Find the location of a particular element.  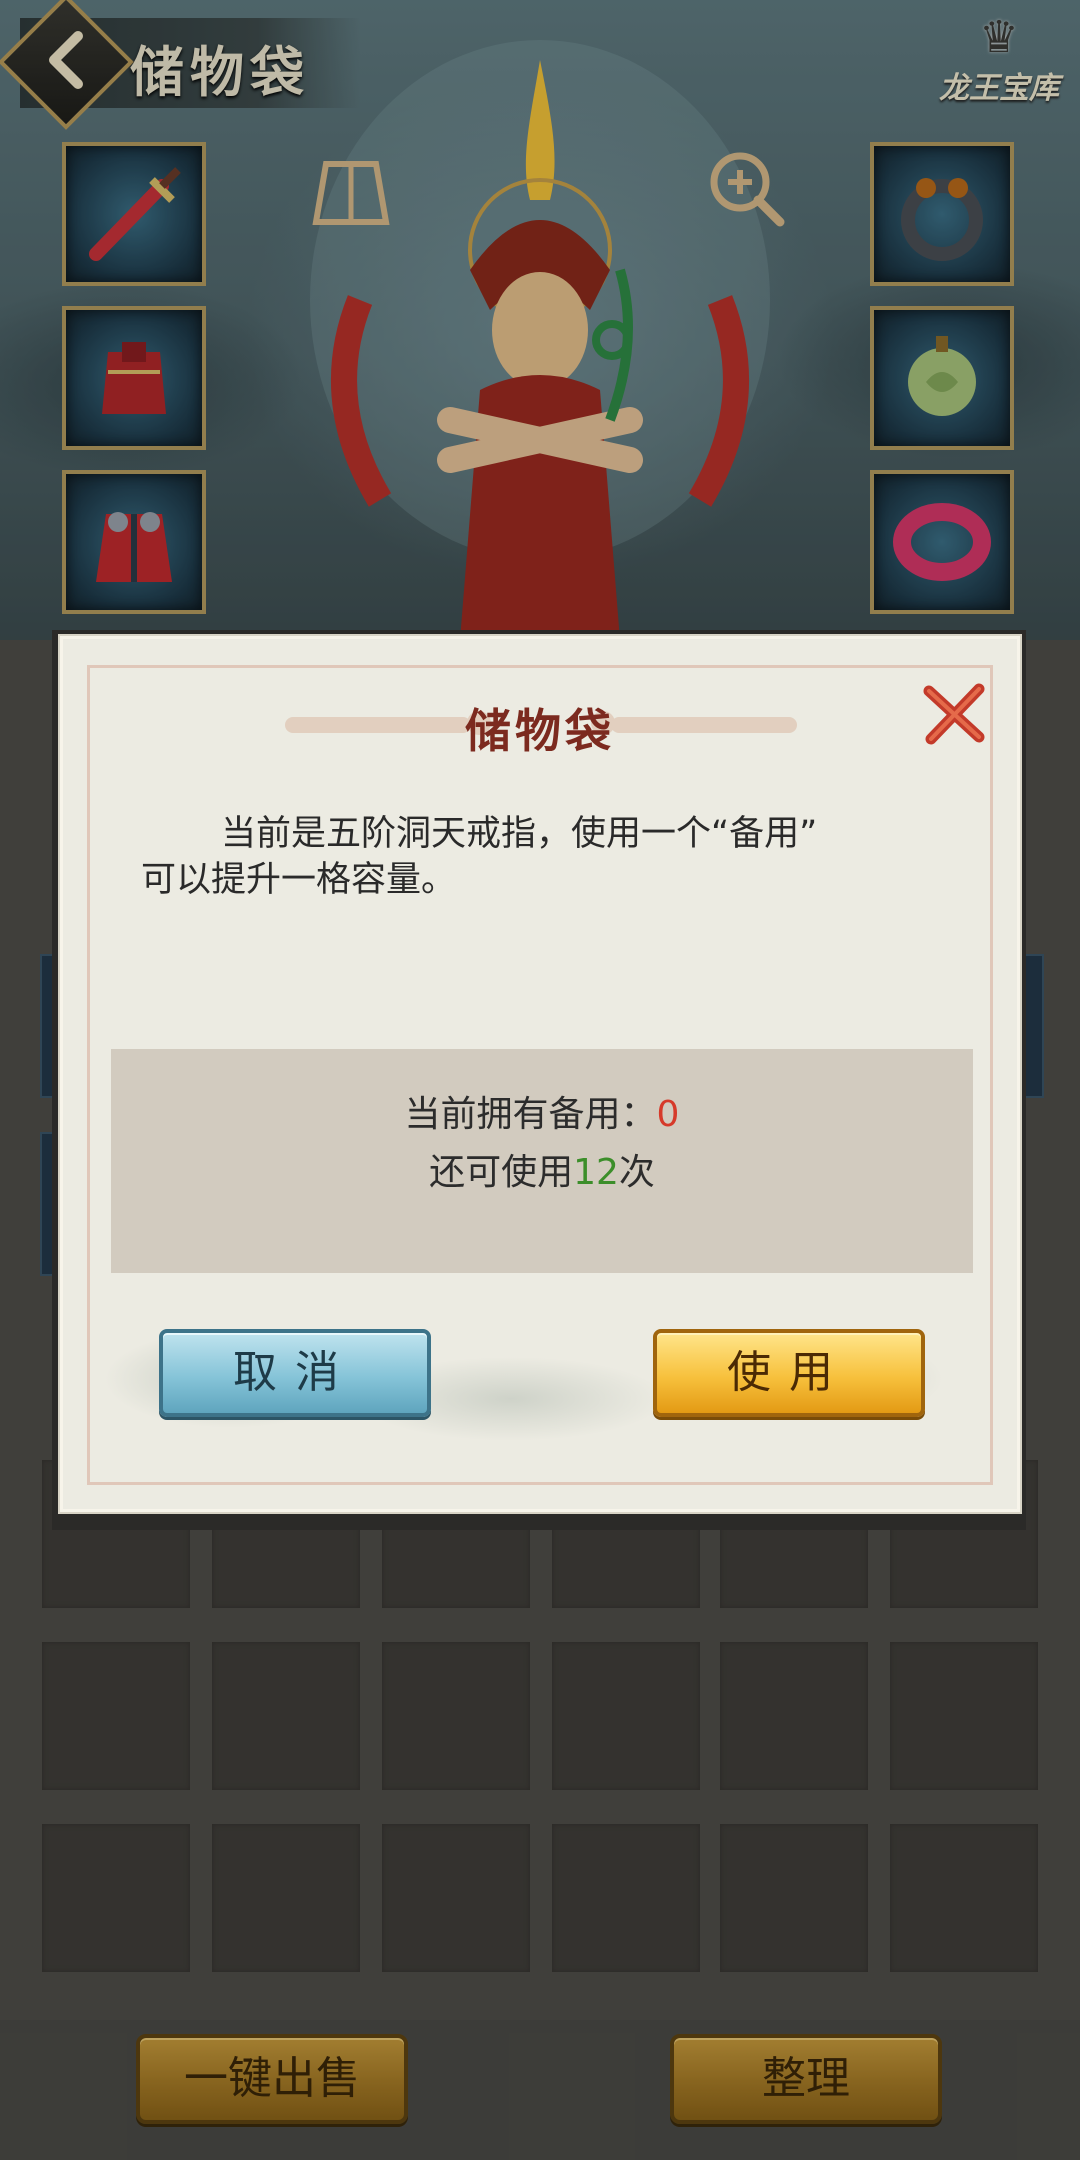

remaining-prefix: 还可使用 is located at coordinates (501, 1172).